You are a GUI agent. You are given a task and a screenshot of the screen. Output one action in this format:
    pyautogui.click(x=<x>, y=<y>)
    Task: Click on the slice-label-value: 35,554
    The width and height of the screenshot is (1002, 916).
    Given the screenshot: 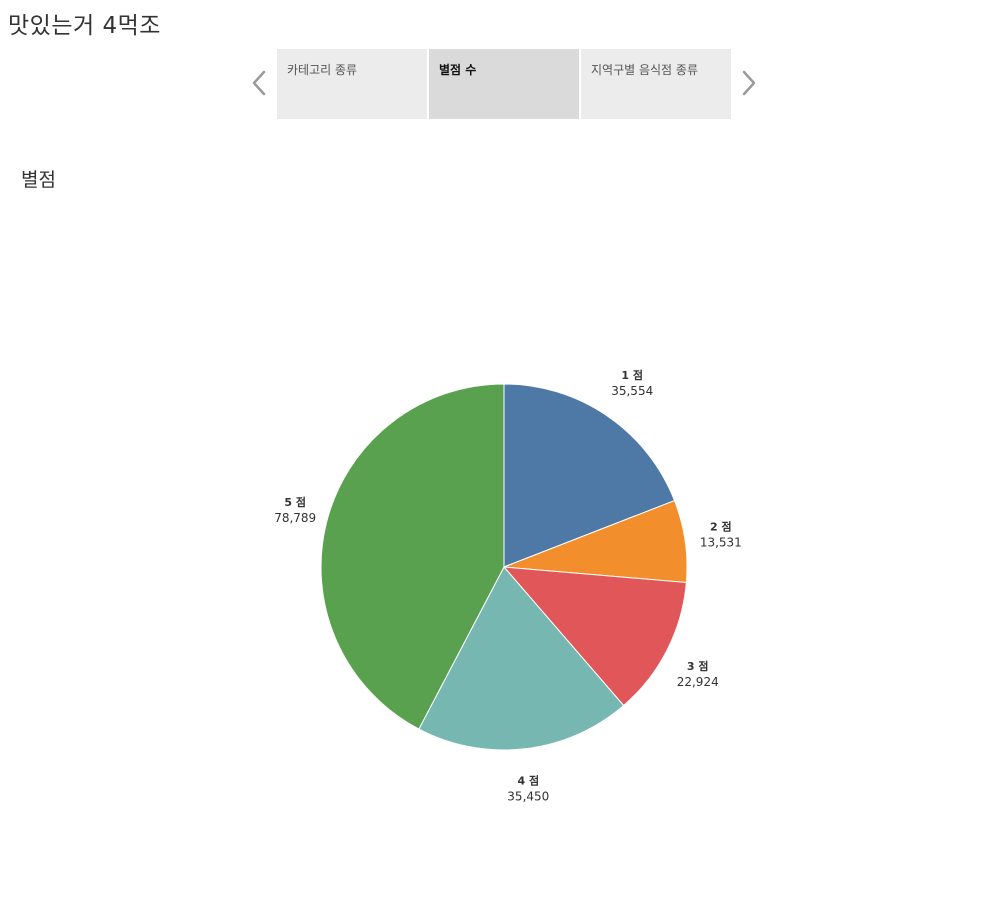 What is the action you would take?
    pyautogui.click(x=632, y=391)
    